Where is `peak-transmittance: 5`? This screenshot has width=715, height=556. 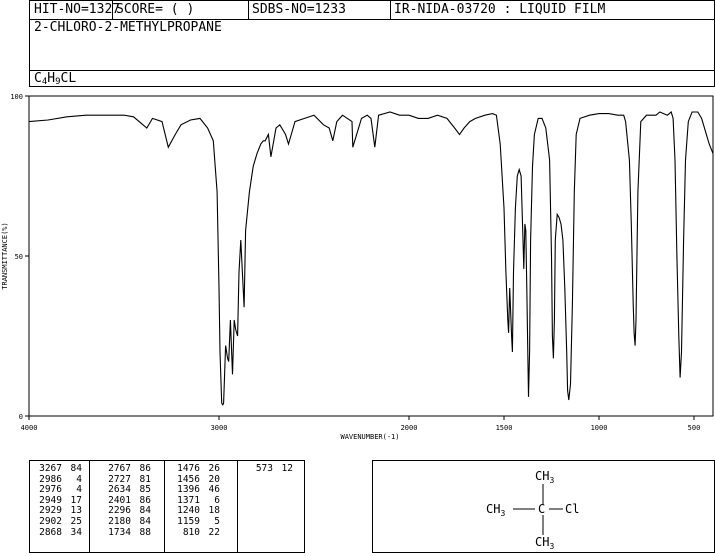 peak-transmittance: 5 is located at coordinates (217, 521).